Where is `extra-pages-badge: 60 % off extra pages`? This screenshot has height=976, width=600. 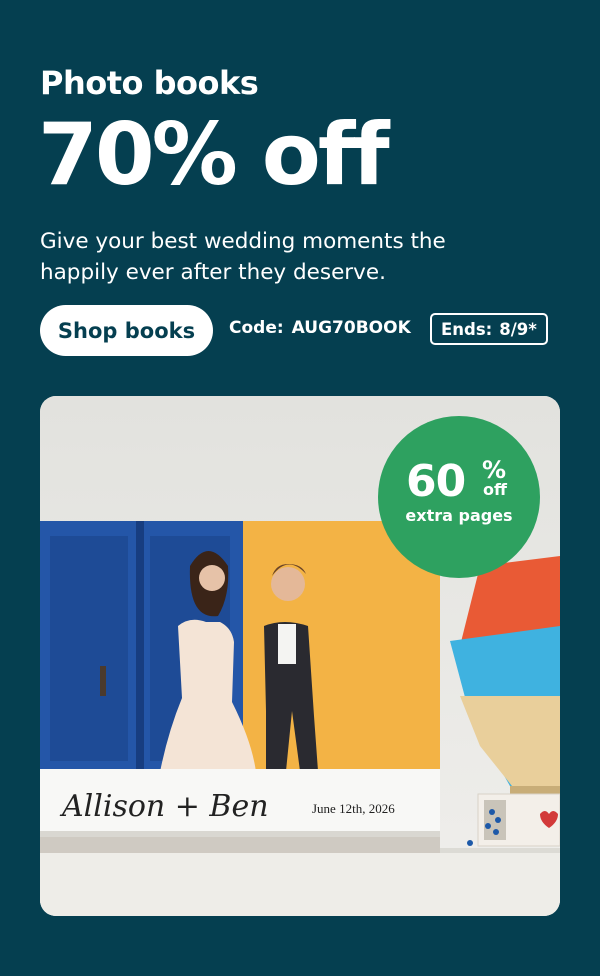 extra-pages-badge: 60 % off extra pages is located at coordinates (459, 497).